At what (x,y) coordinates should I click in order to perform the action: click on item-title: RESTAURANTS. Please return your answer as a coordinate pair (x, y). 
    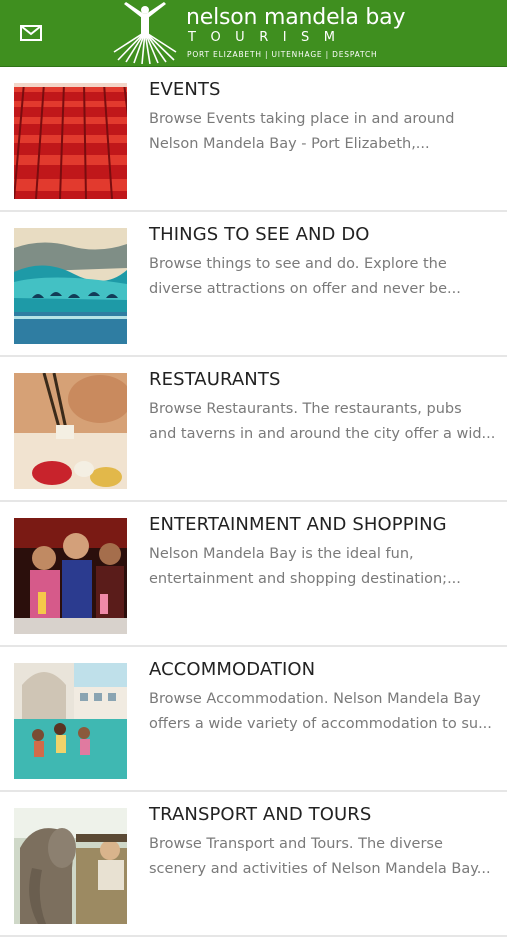
    Looking at the image, I should click on (215, 379).